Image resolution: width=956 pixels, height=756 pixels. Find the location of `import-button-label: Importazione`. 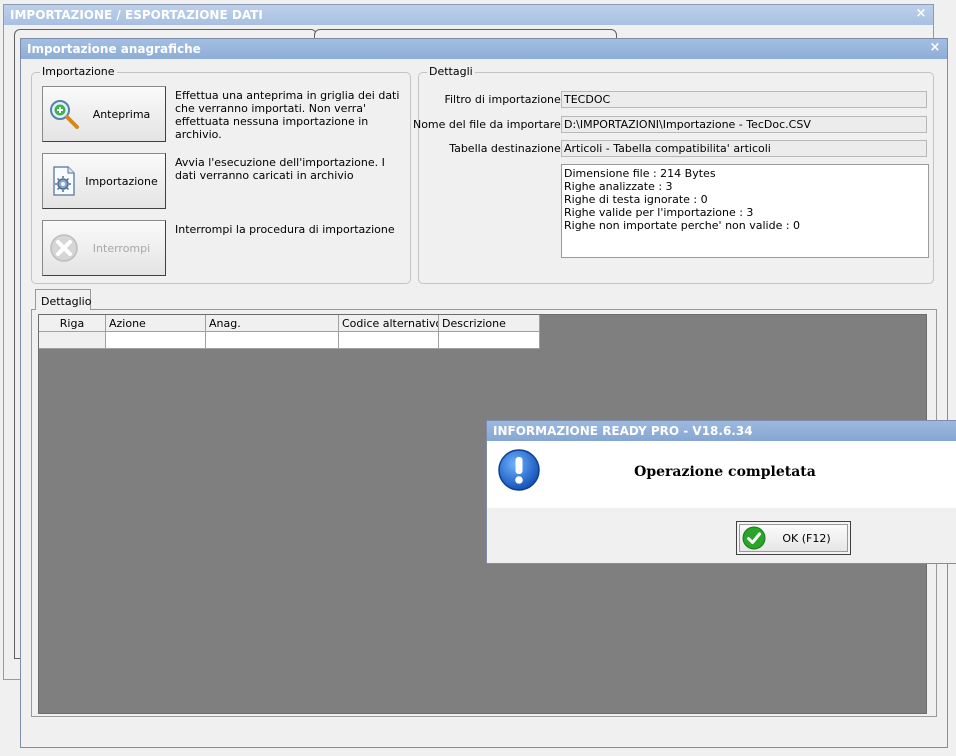

import-button-label: Importazione is located at coordinates (121, 181).